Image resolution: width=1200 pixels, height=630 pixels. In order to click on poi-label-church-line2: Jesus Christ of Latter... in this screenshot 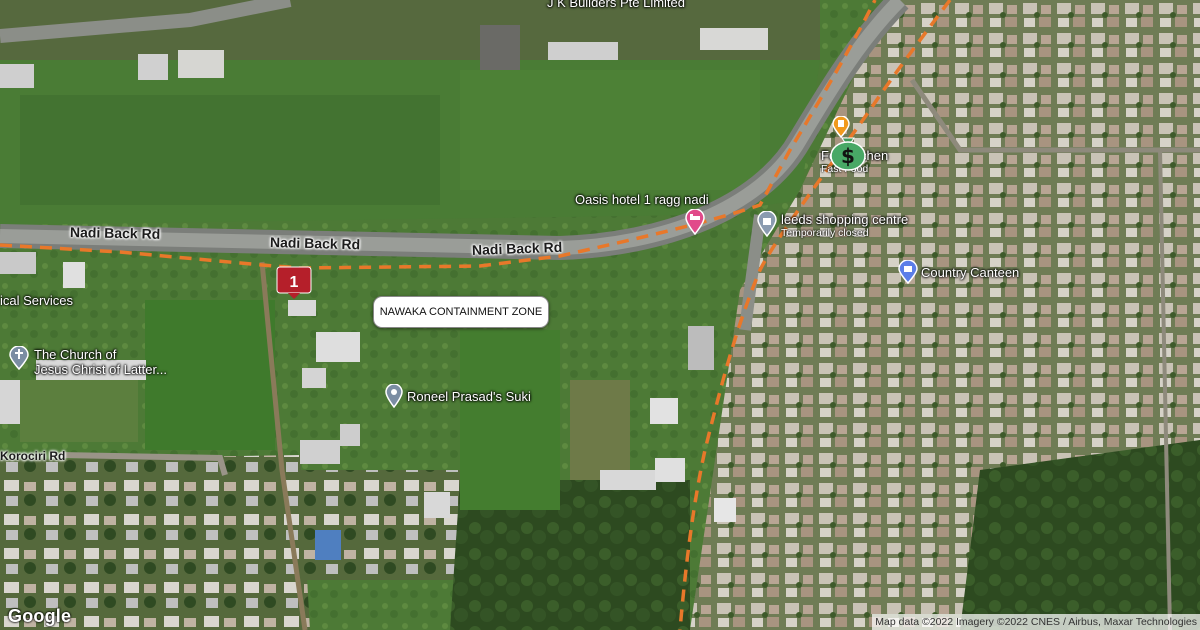, I will do `click(100, 369)`.